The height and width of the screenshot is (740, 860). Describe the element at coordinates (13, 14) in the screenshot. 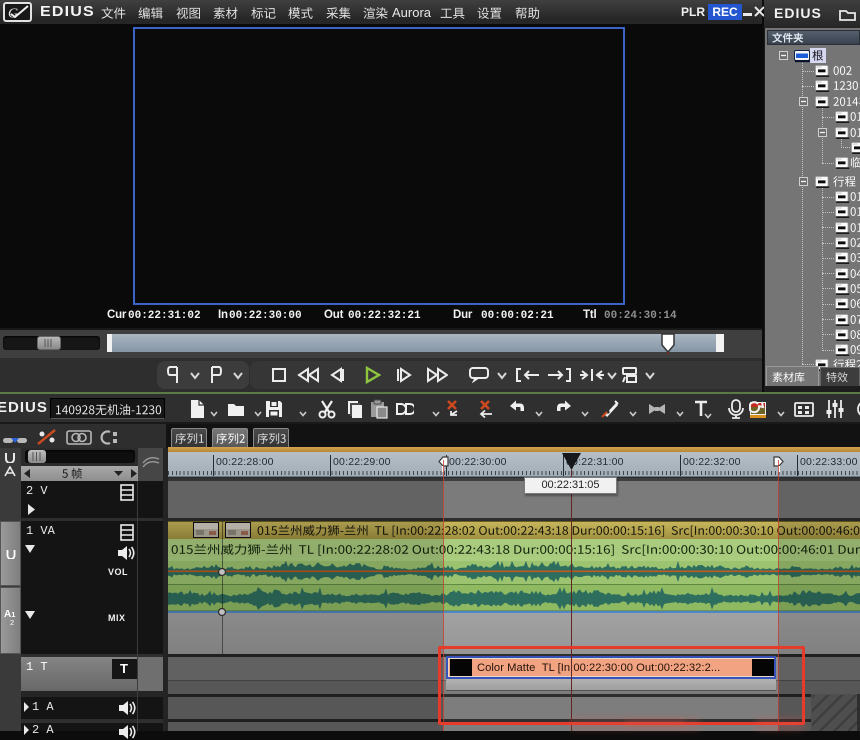

I see `svg-text: G` at that location.